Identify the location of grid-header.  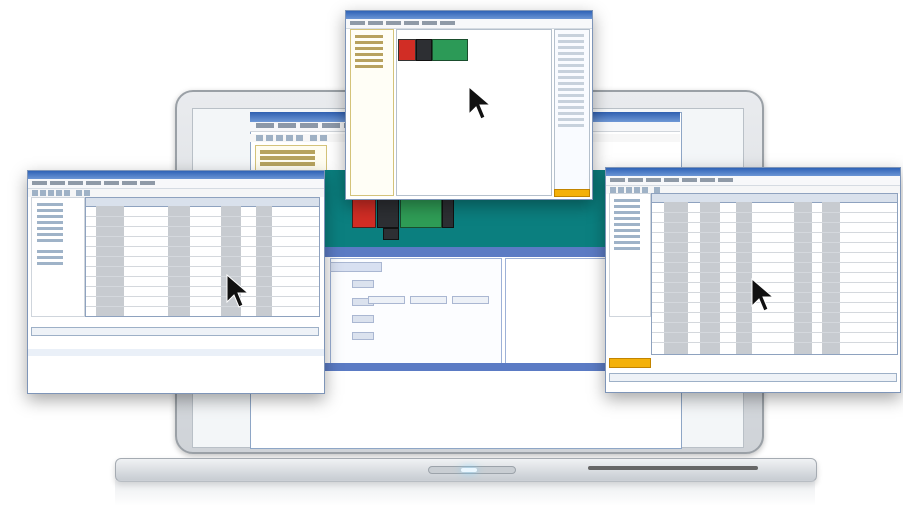
(774, 198).